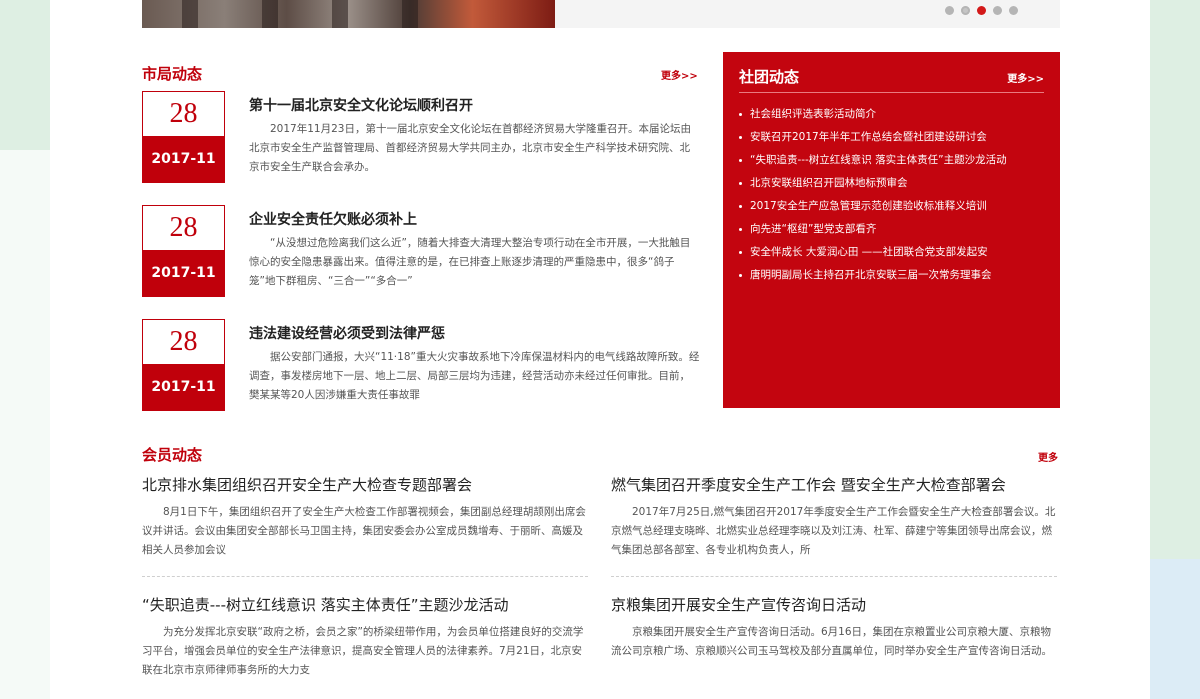  What do you see at coordinates (873, 114) in the screenshot?
I see `list-item: 社会组织评选表彰活动简介` at bounding box center [873, 114].